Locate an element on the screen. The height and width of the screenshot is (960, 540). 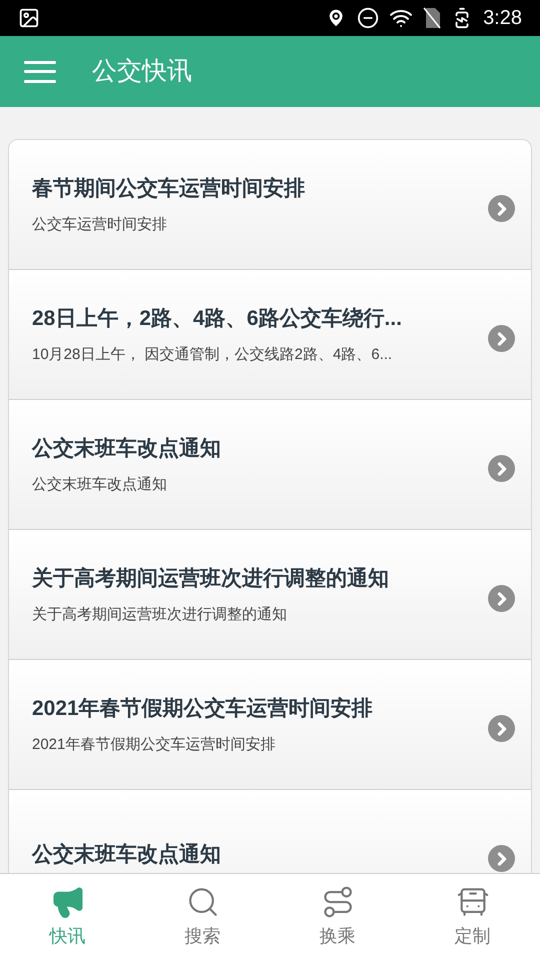
nav-tab: 定制 is located at coordinates (472, 917).